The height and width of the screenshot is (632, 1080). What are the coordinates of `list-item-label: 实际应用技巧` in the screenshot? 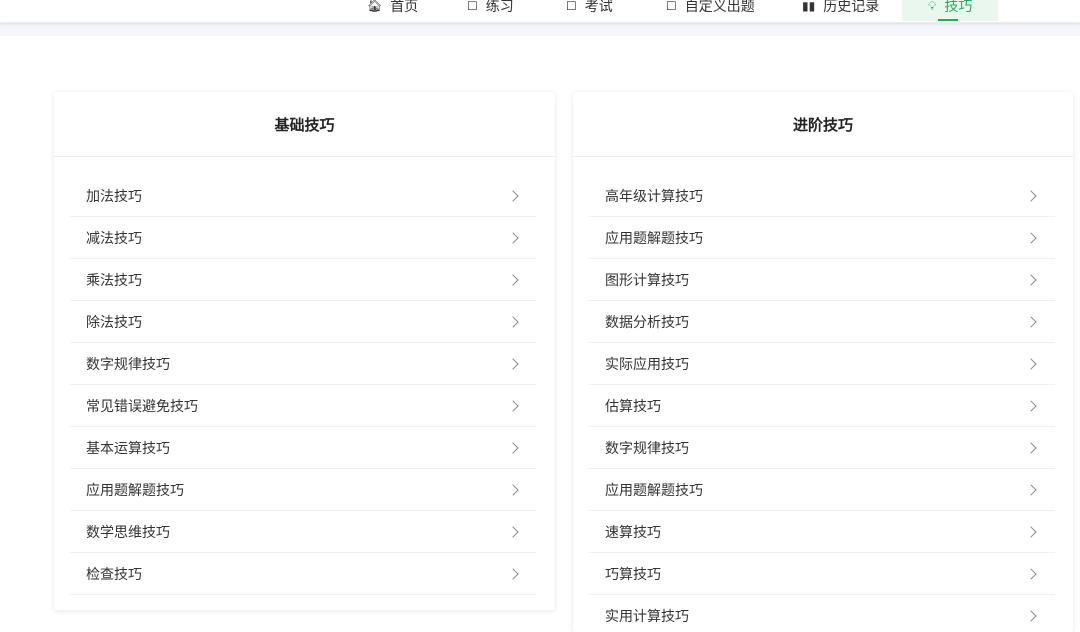 It's located at (647, 364).